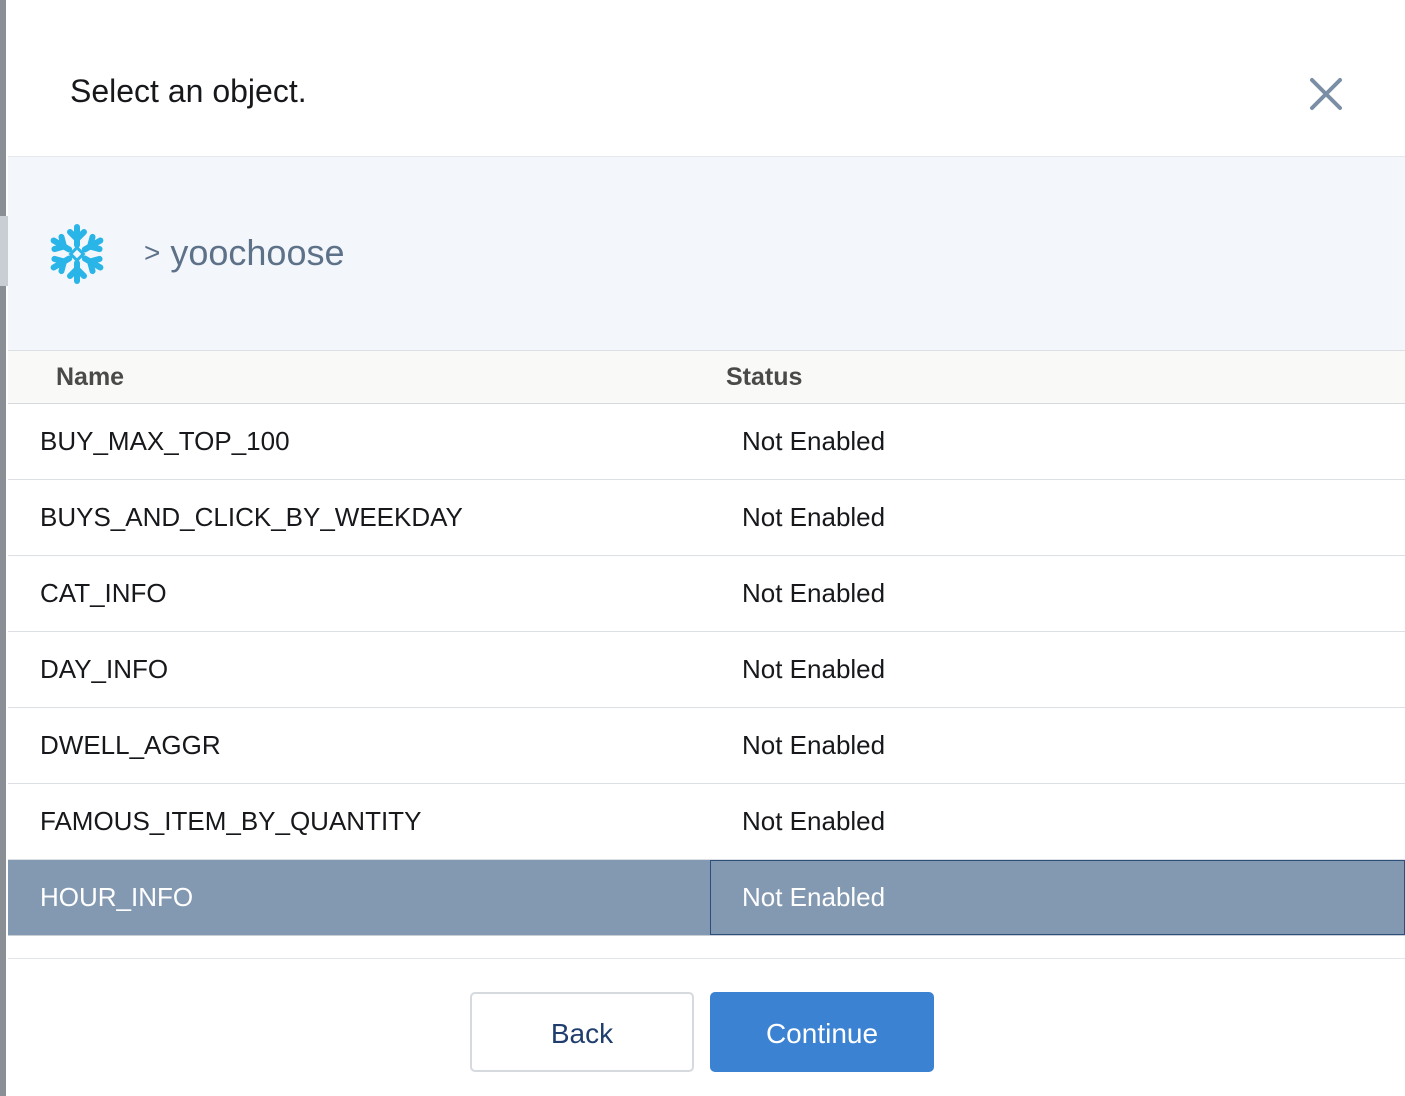 This screenshot has width=1405, height=1096. I want to click on background-window-edge, so click(3, 548).